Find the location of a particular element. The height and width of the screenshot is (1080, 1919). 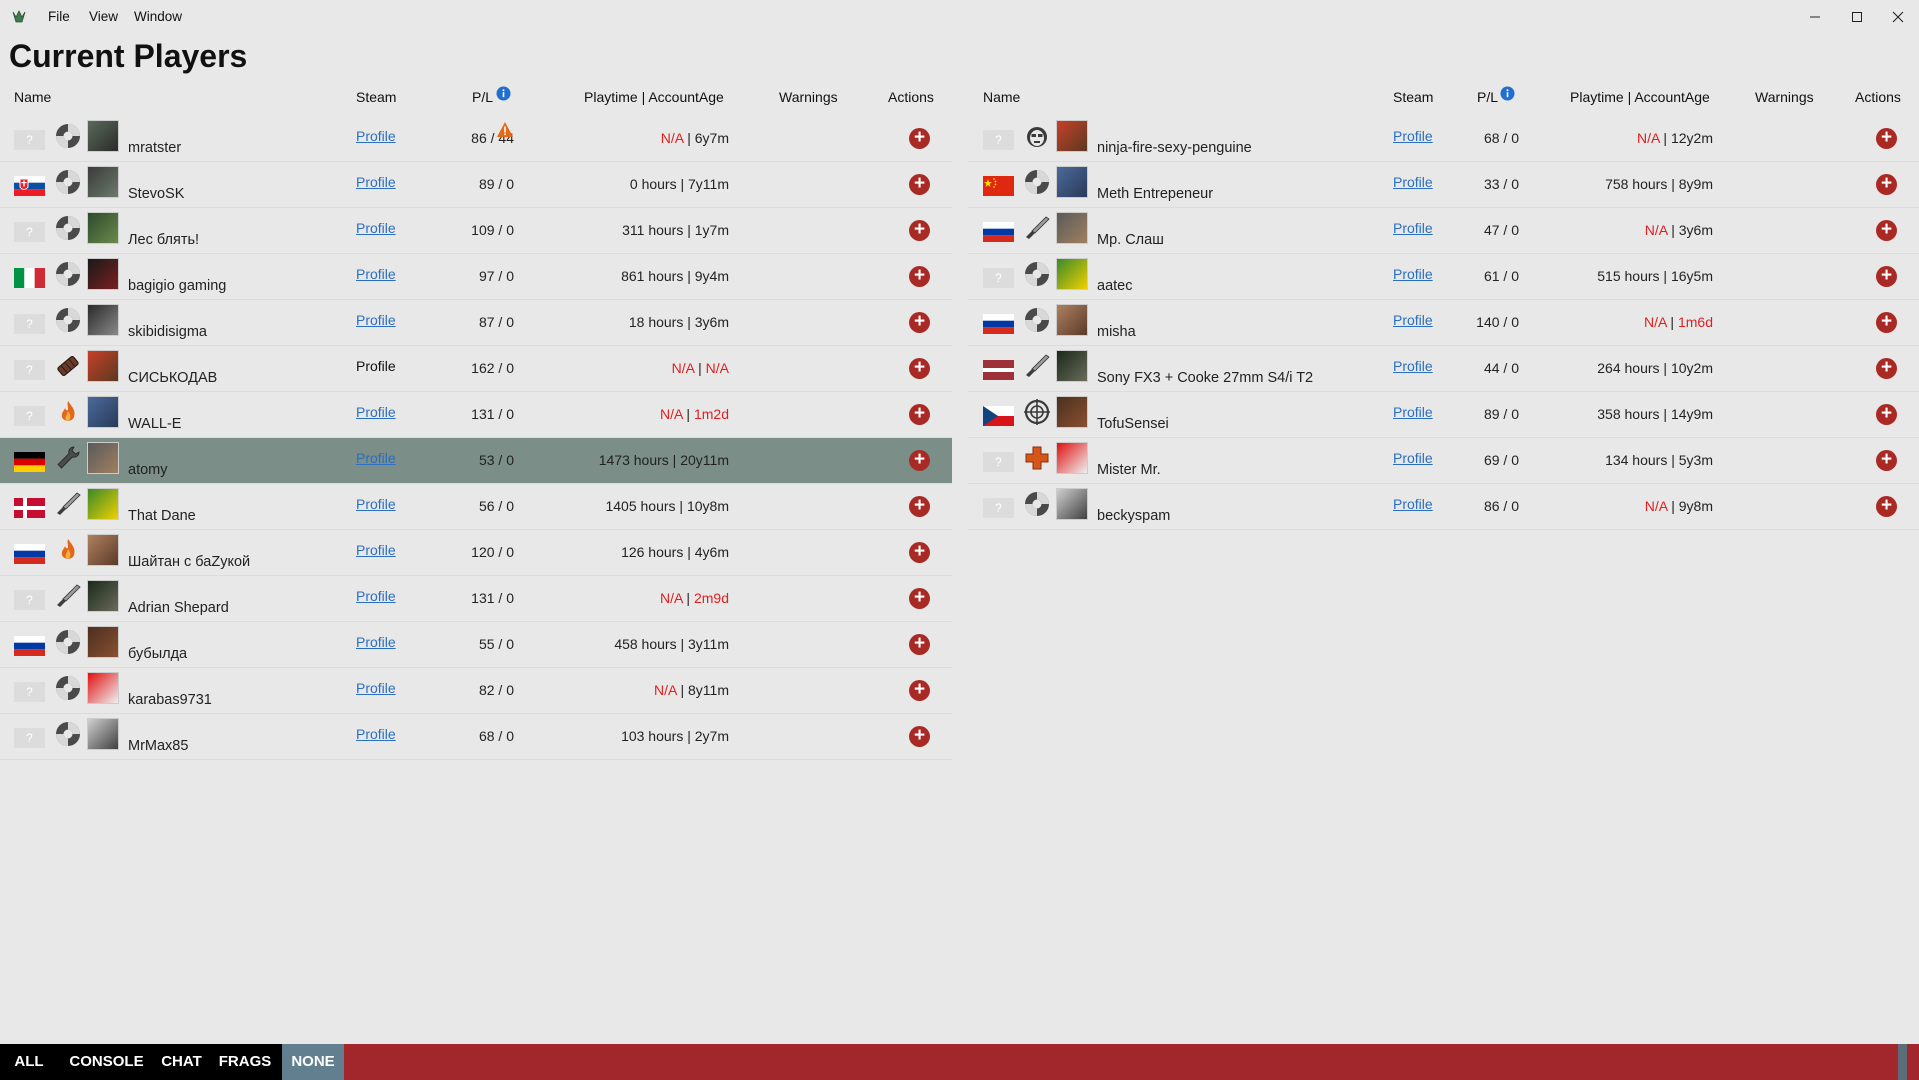

player-row: misha Profile 140 / 0 N/A | 1m6d + is located at coordinates (1443, 323).